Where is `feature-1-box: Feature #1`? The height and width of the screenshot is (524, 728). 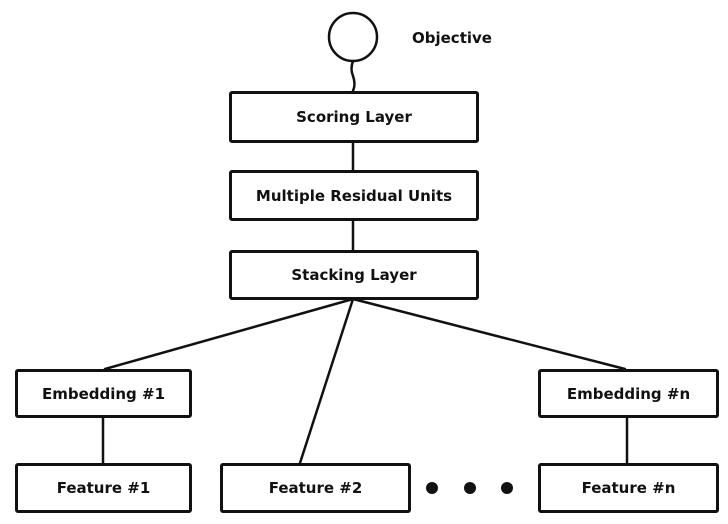 feature-1-box: Feature #1 is located at coordinates (103, 488).